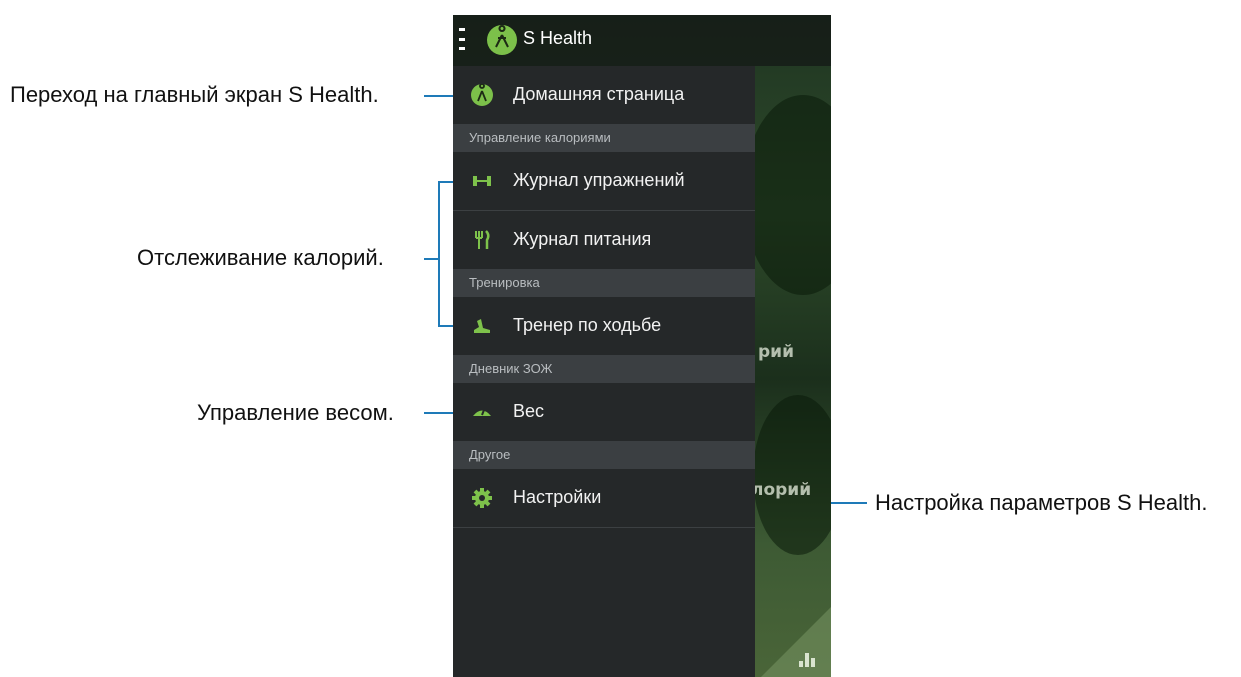  Describe the element at coordinates (582, 239) in the screenshot. I see `drawer-item-label: Журнал питания` at that location.